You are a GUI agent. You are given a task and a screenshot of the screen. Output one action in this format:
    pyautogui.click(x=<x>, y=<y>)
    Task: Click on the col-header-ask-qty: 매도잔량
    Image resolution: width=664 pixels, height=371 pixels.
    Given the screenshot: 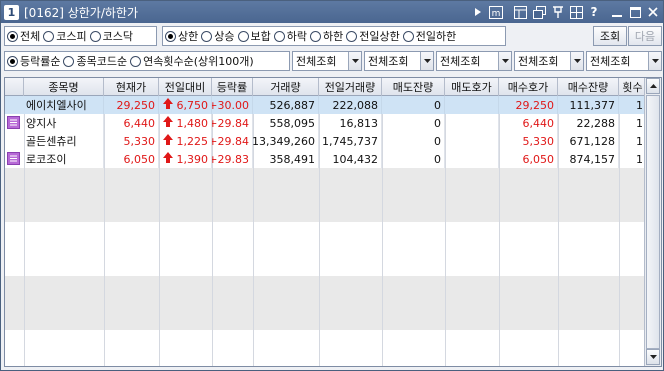 What is the action you would take?
    pyautogui.click(x=413, y=87)
    